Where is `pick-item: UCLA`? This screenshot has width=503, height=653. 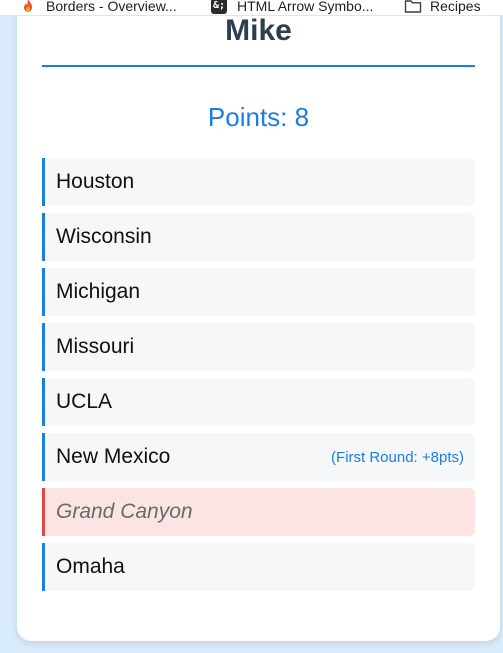 pick-item: UCLA is located at coordinates (258, 402).